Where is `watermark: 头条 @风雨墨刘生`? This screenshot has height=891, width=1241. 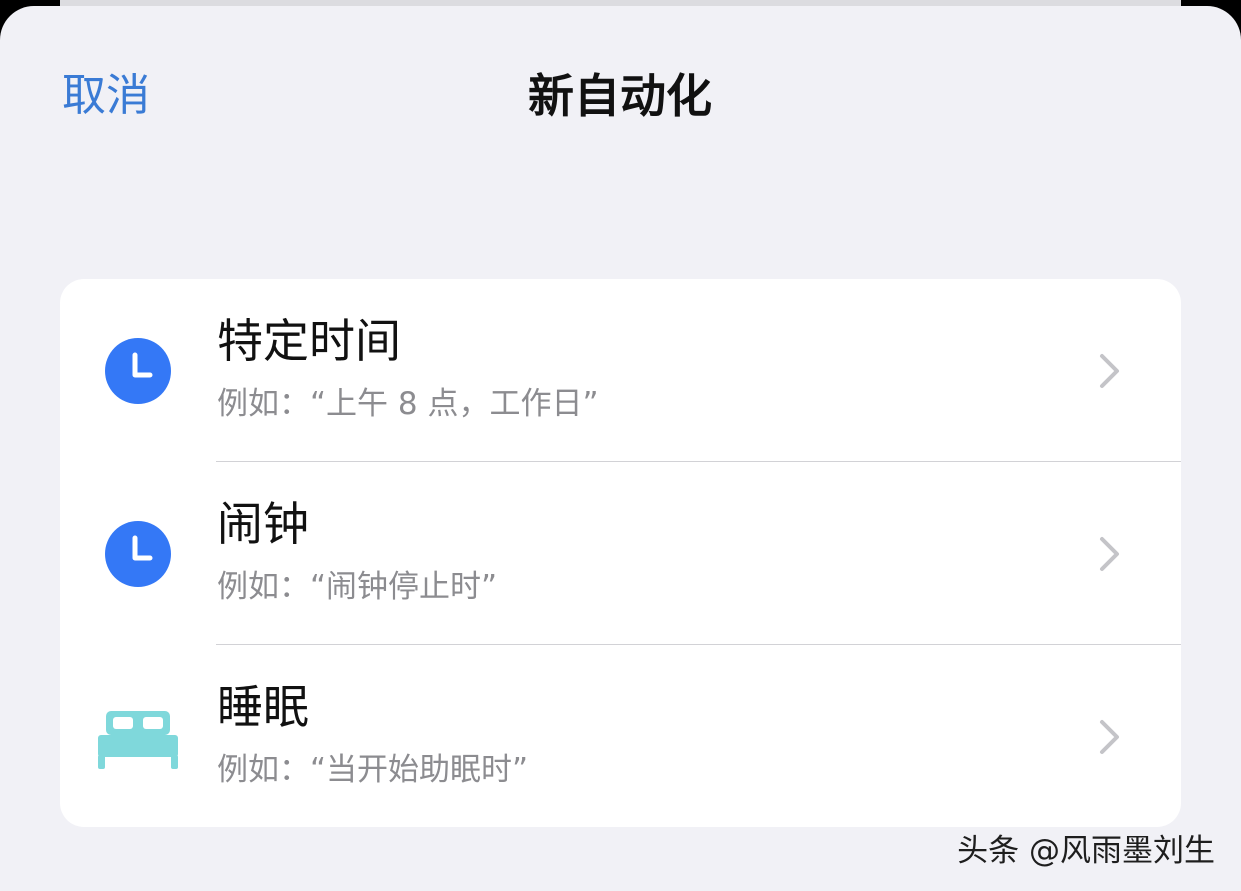 watermark: 头条 @风雨墨刘生 is located at coordinates (1086, 851).